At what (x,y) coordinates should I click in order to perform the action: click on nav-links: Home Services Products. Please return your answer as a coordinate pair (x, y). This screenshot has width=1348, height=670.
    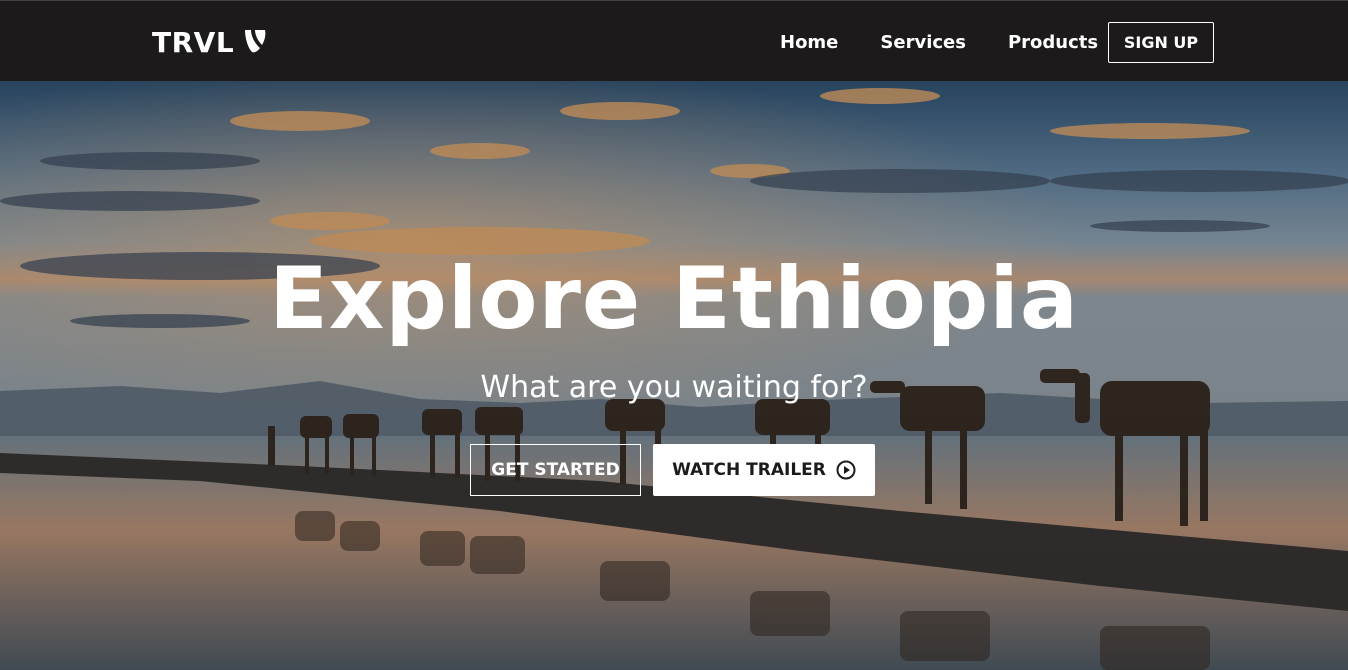
    Looking at the image, I should click on (939, 43).